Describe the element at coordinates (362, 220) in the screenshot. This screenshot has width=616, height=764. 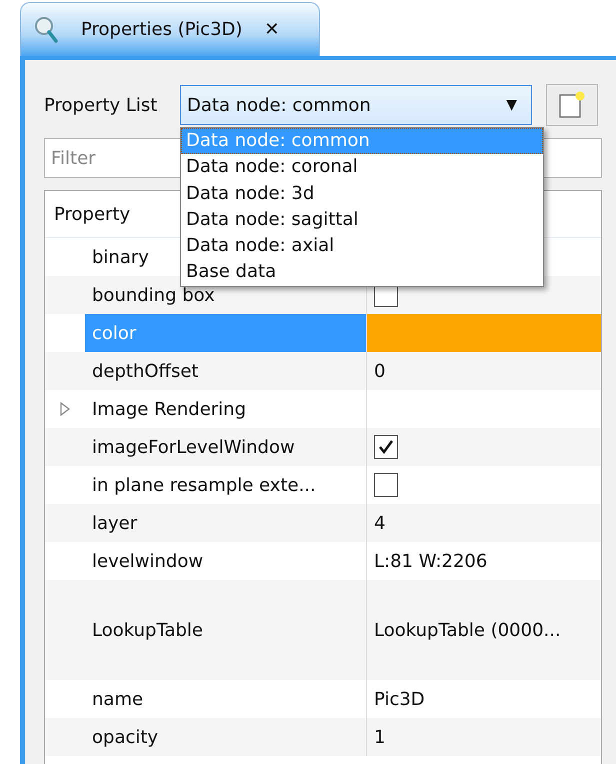
I see `dropdown-option: Data node: sagittal` at that location.